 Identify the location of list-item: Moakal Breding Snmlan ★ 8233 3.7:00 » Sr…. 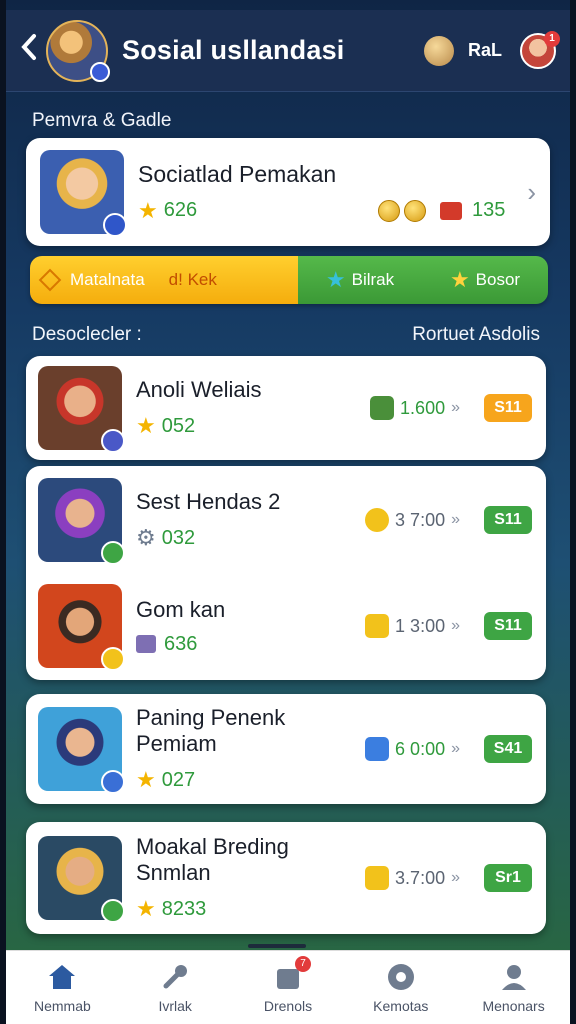
(285, 878).